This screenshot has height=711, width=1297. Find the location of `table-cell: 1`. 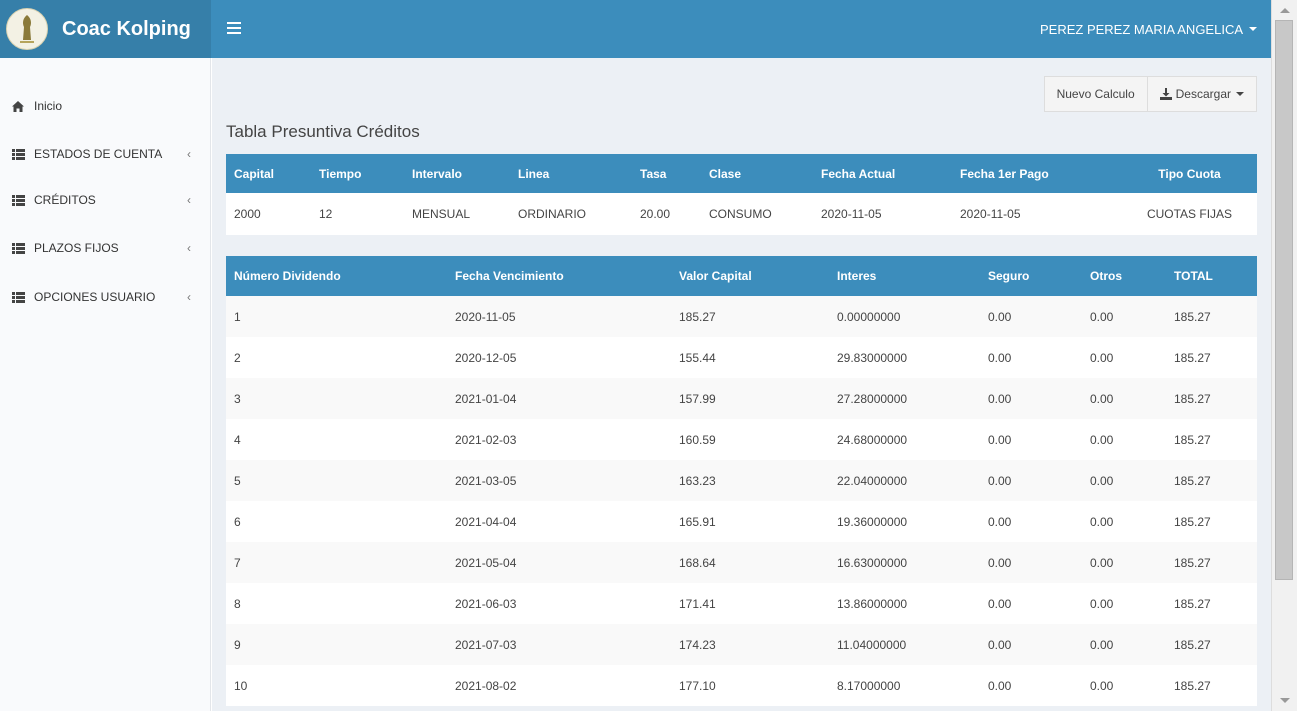

table-cell: 1 is located at coordinates (336, 316).